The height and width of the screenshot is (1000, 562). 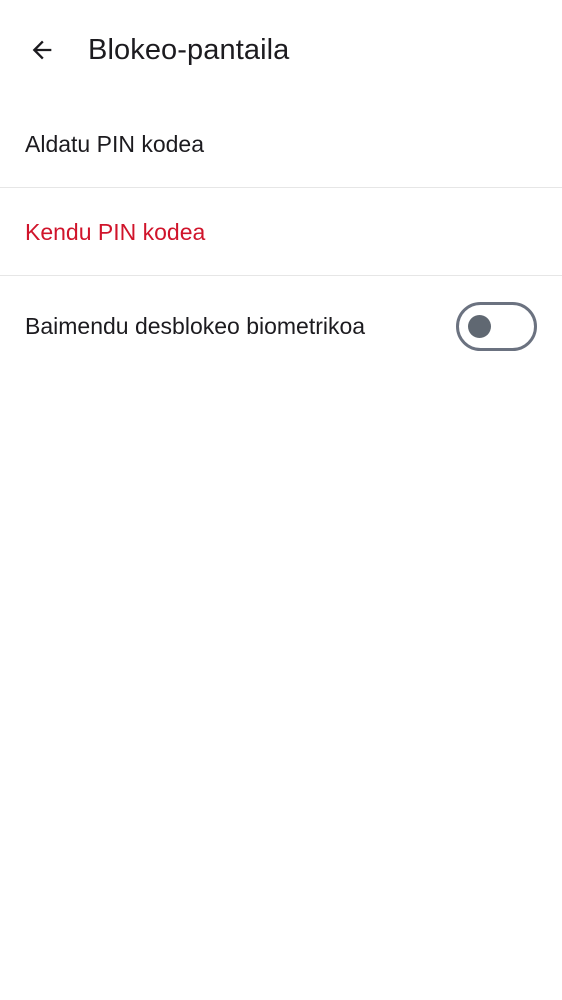 I want to click on remove-pin-item: Kendu PIN kodea, so click(x=281, y=232).